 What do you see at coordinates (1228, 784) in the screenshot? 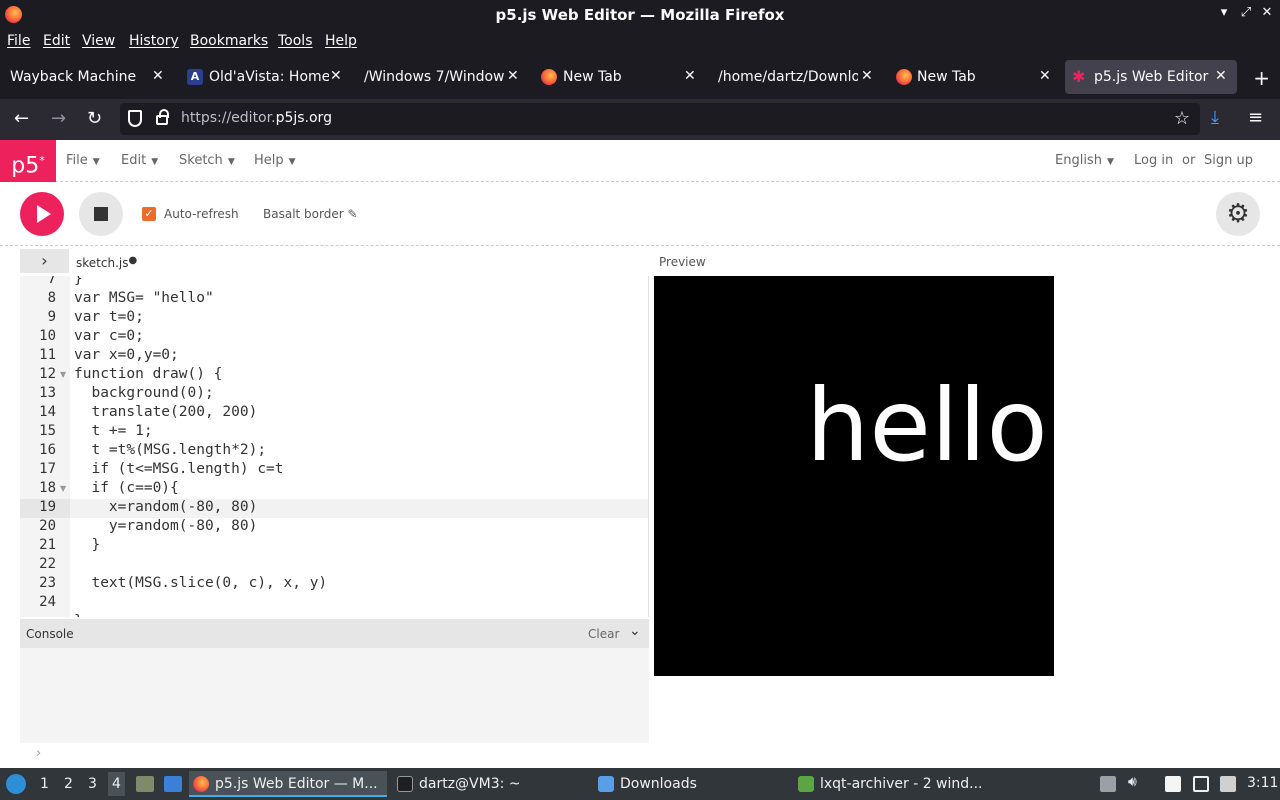
I see `update-icon` at bounding box center [1228, 784].